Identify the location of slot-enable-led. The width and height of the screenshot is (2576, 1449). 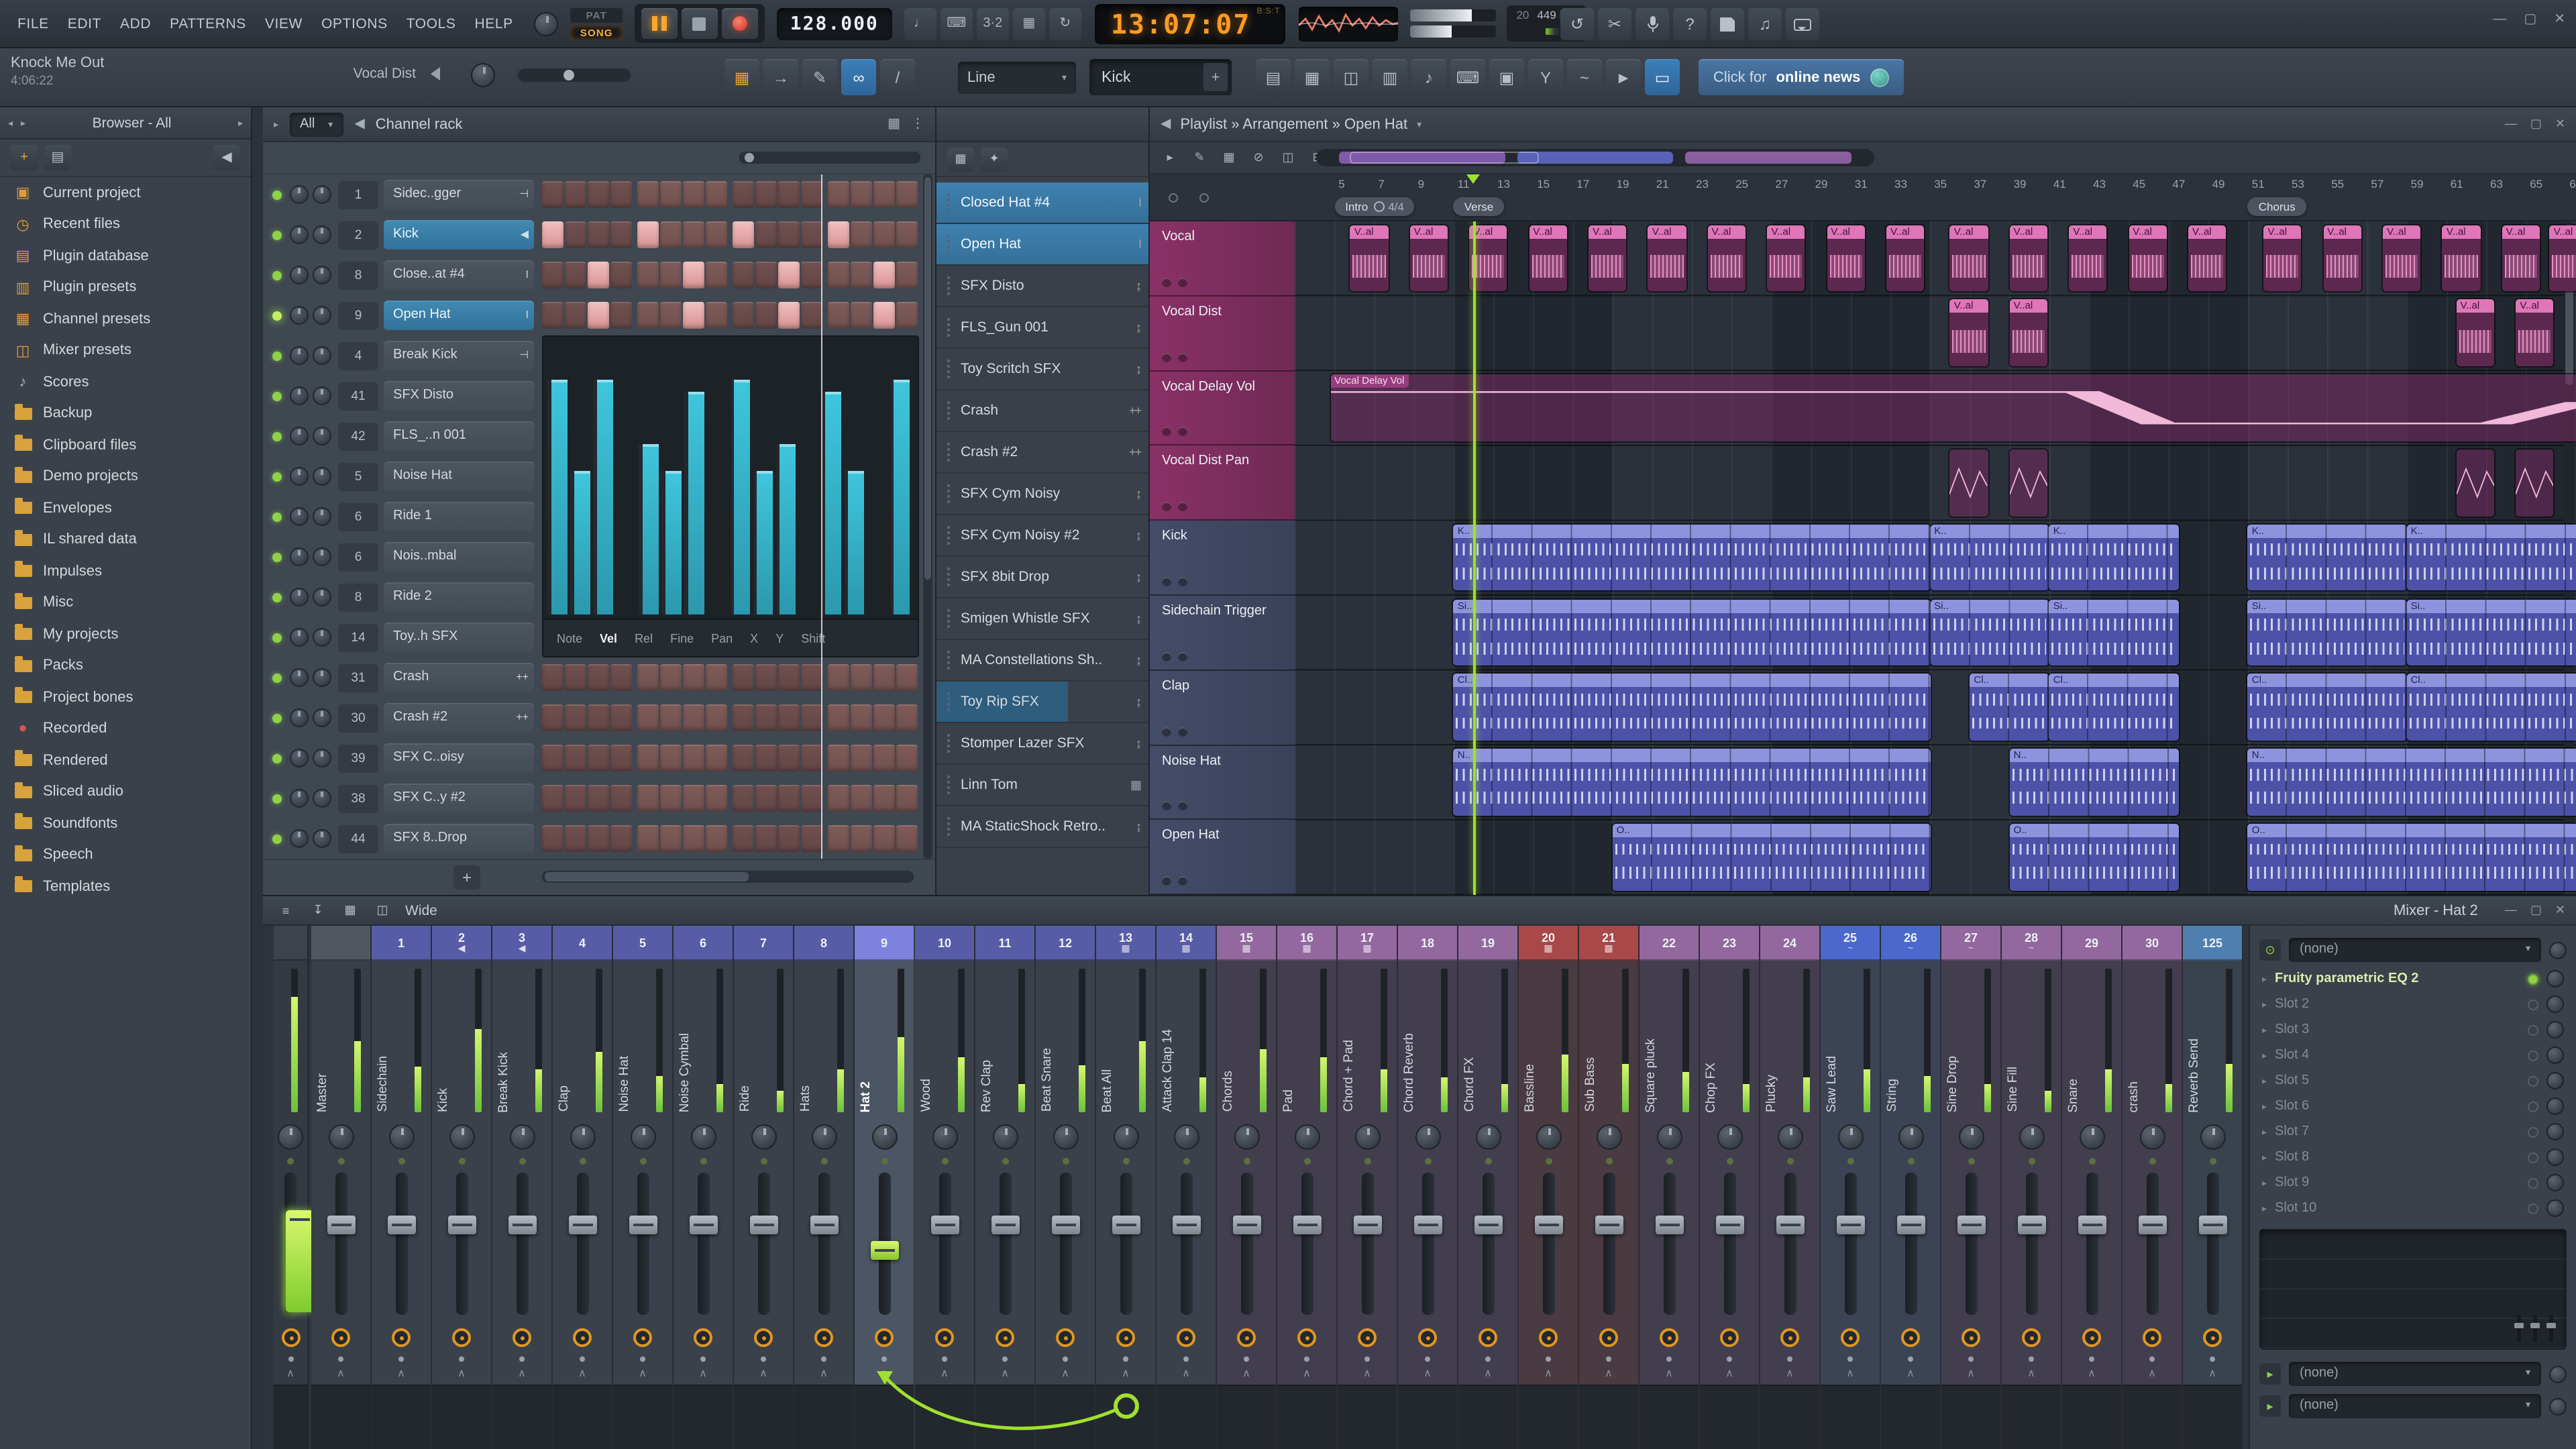
(2533, 1004).